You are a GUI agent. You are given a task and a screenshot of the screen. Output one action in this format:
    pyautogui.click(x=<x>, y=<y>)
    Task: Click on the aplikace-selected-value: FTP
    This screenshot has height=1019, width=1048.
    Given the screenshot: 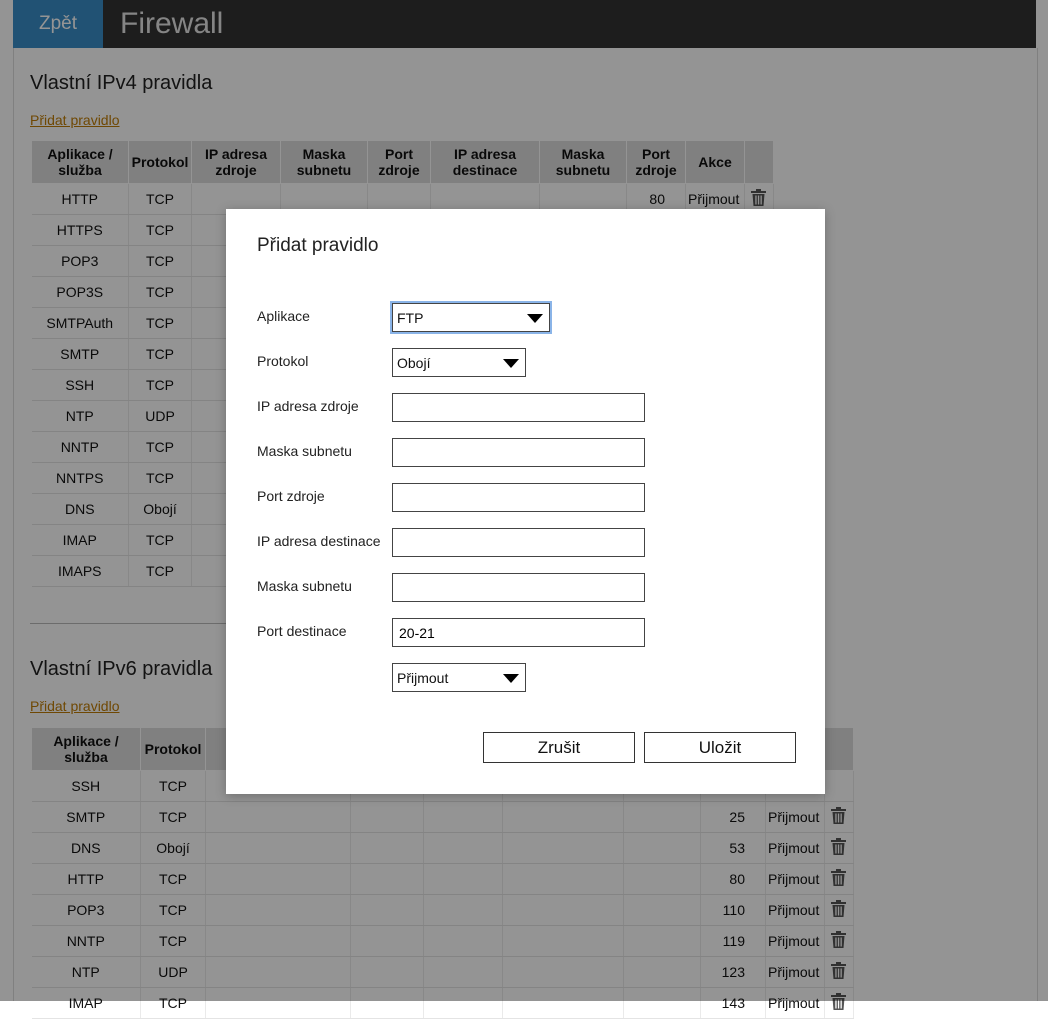 What is the action you would take?
    pyautogui.click(x=410, y=317)
    